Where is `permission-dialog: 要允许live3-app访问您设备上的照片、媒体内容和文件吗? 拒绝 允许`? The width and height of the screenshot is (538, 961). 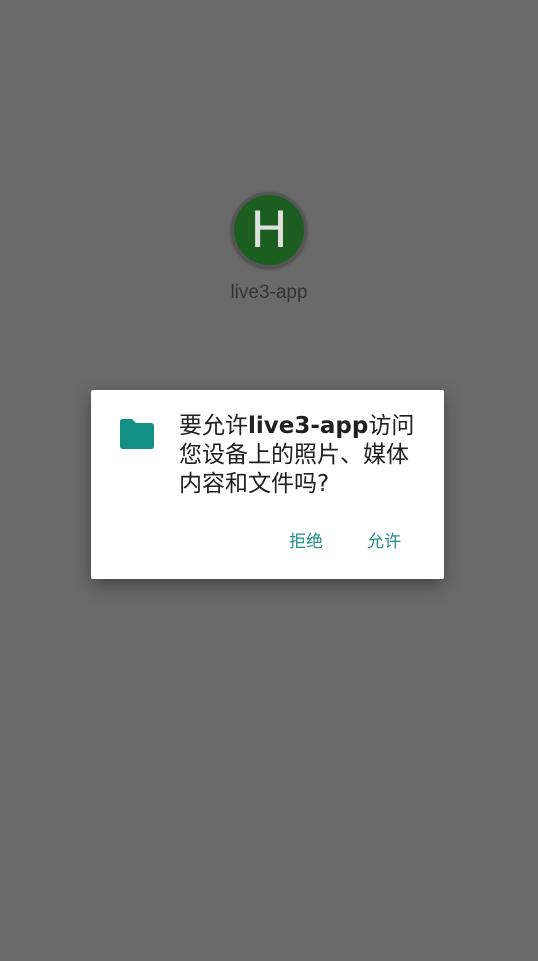 permission-dialog: 要允许live3-app访问您设备上的照片、媒体内容和文件吗? 拒绝 允许 is located at coordinates (267, 484).